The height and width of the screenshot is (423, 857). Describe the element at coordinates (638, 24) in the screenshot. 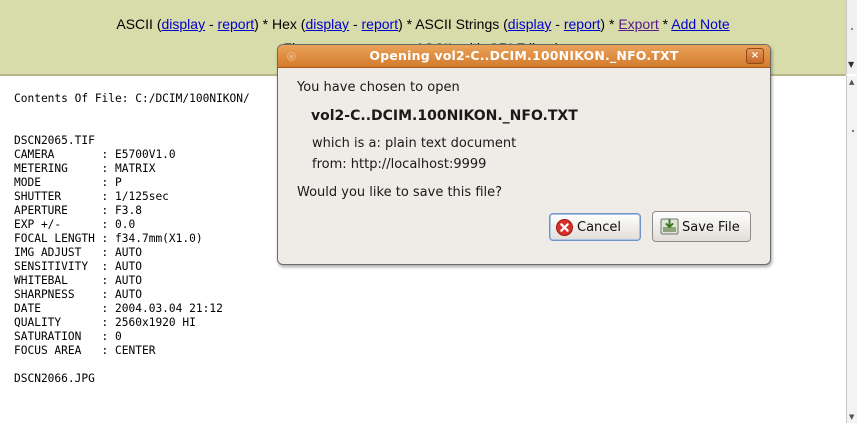

I see `export-link: Export` at that location.